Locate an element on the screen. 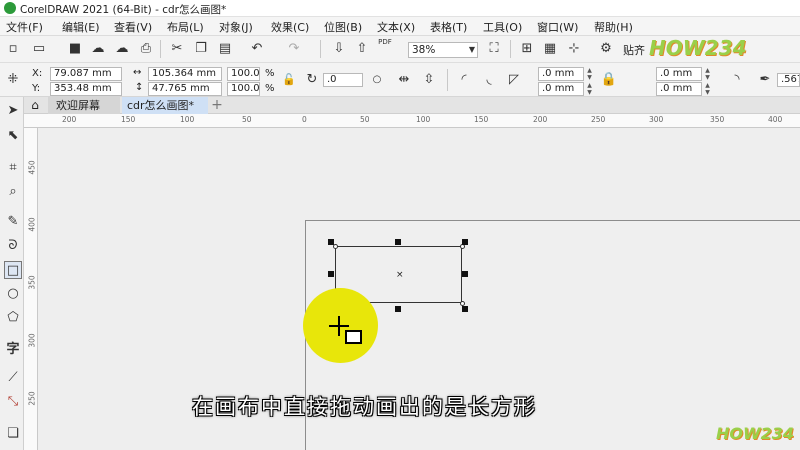 Image resolution: width=800 pixels, height=450 pixels. pick-tool-icon: ➤ is located at coordinates (13, 111).